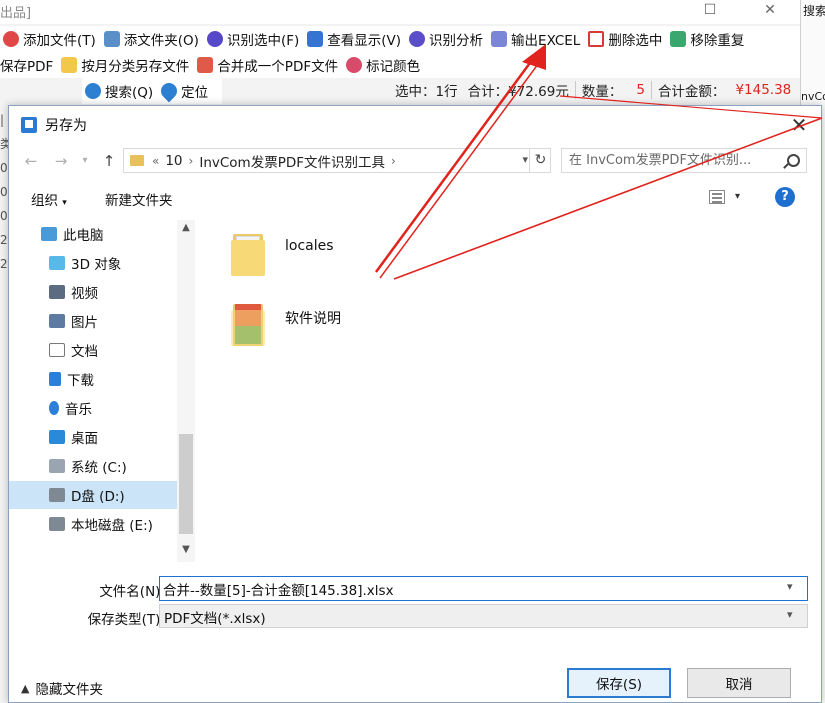  Describe the element at coordinates (29, 125) in the screenshot. I see `save-dialog-icon` at that location.